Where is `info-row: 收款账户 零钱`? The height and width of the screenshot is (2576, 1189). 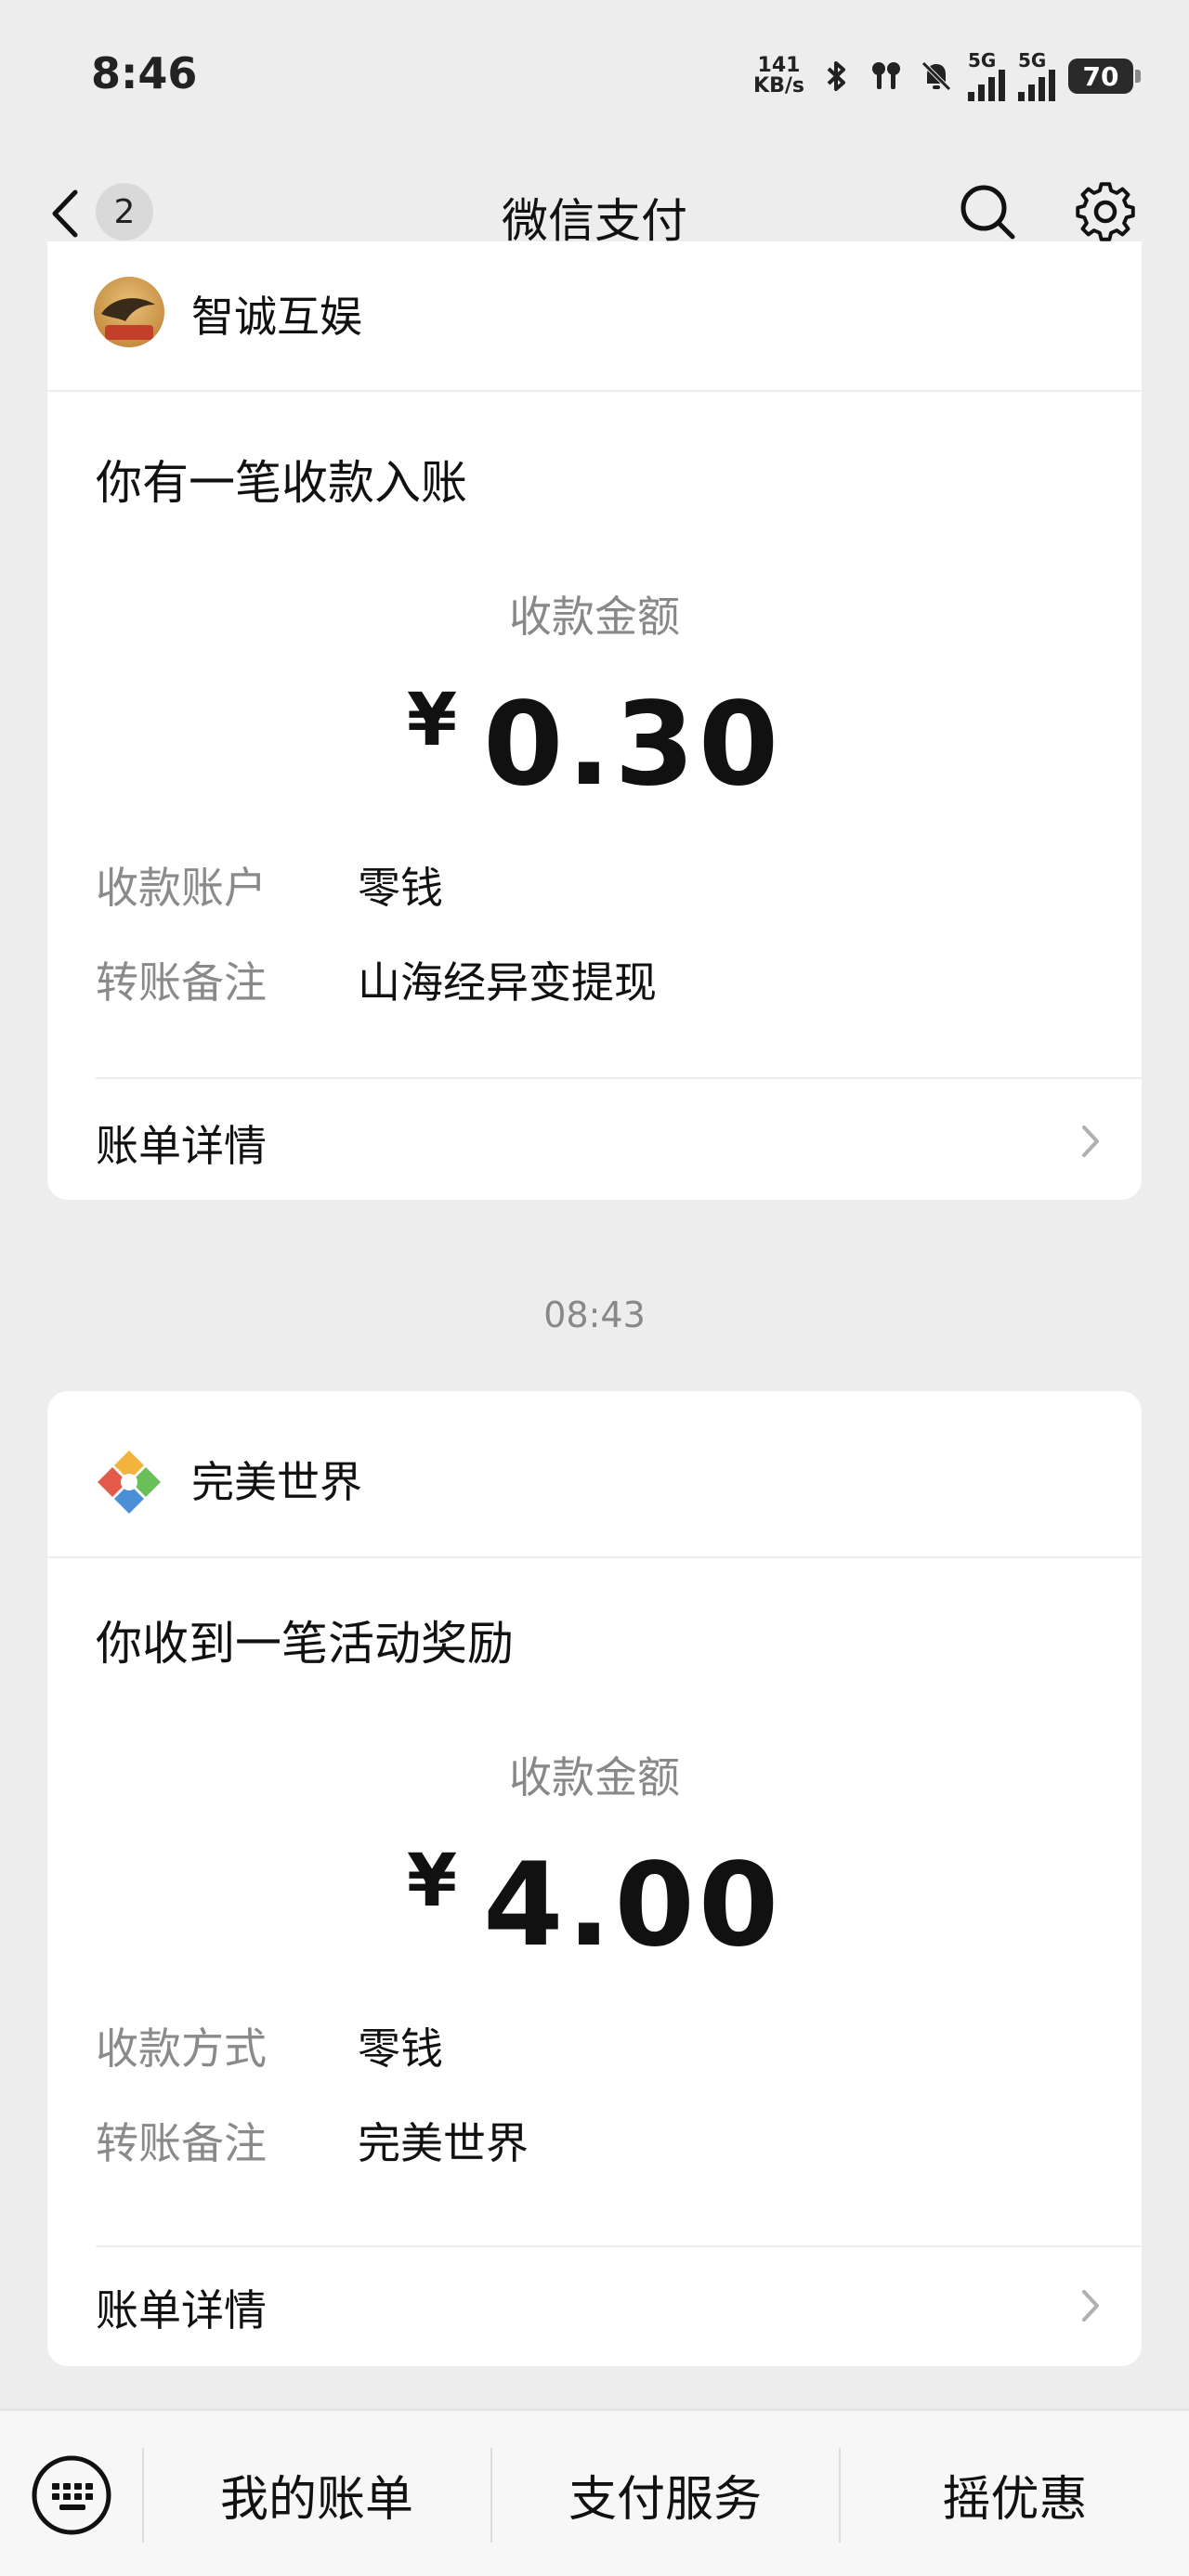
info-row: 收款账户 零钱 is located at coordinates (269, 888).